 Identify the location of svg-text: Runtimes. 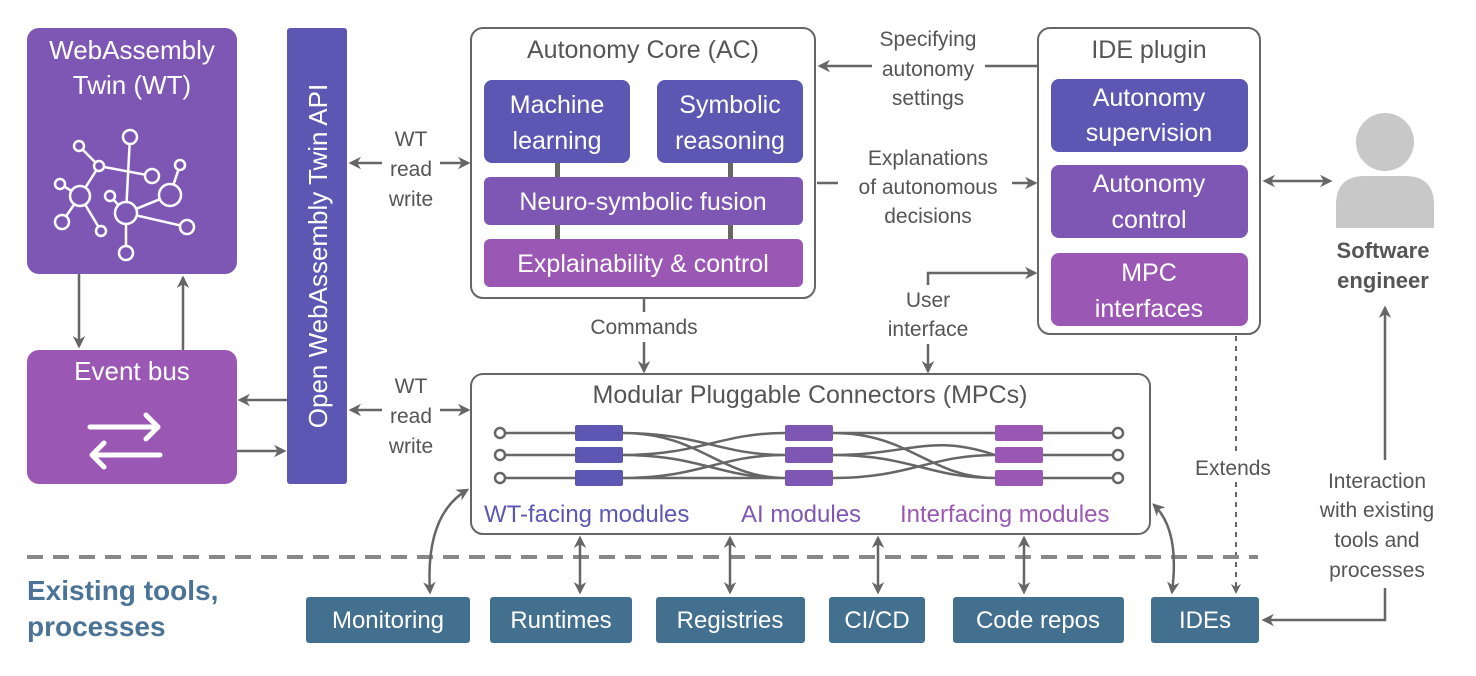
(560, 620).